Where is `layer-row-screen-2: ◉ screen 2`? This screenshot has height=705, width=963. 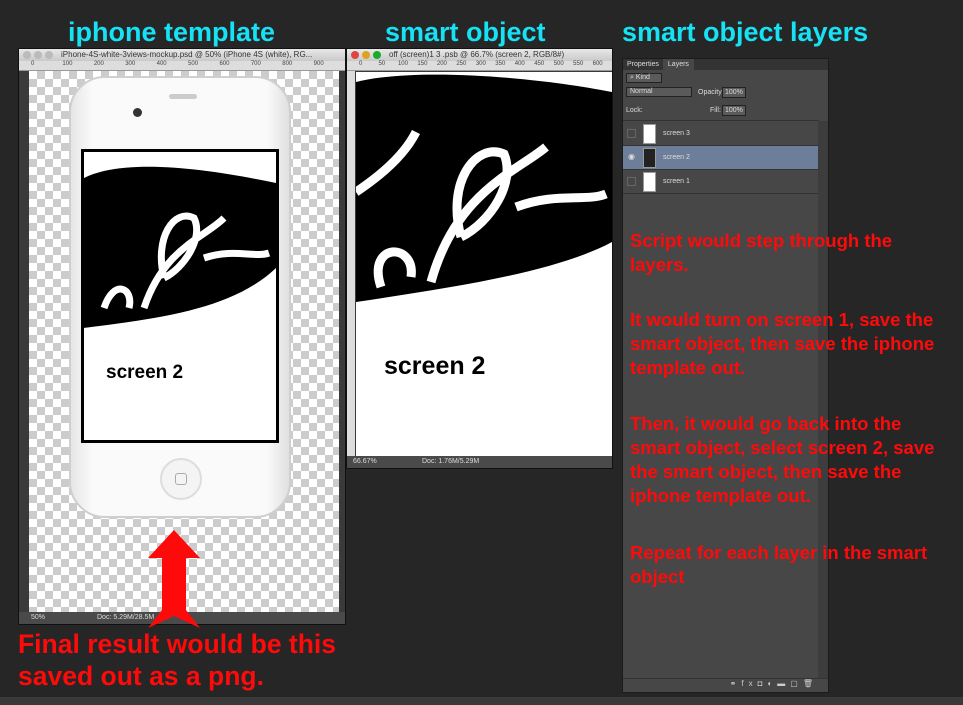
layer-row-screen-2: ◉ screen 2 is located at coordinates (721, 158).